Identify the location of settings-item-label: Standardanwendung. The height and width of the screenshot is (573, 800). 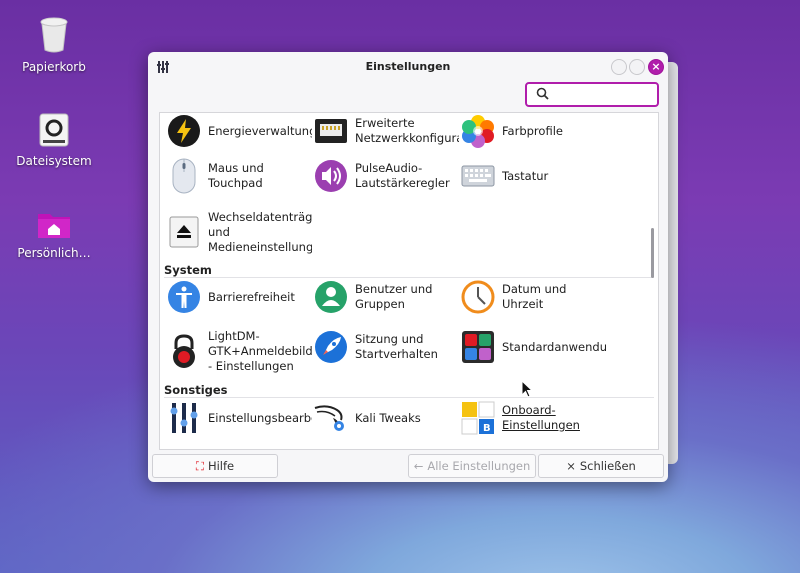
(554, 346).